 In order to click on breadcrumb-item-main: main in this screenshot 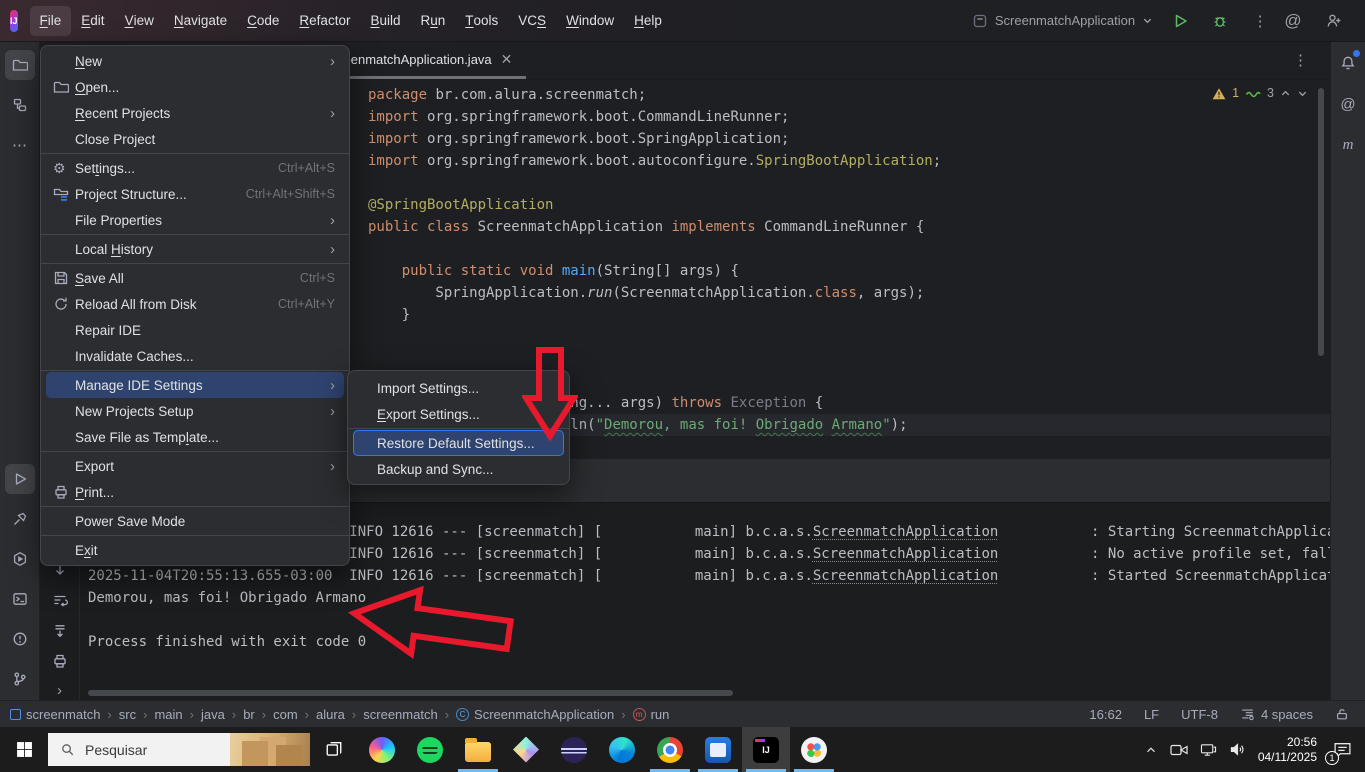, I will do `click(168, 714)`.